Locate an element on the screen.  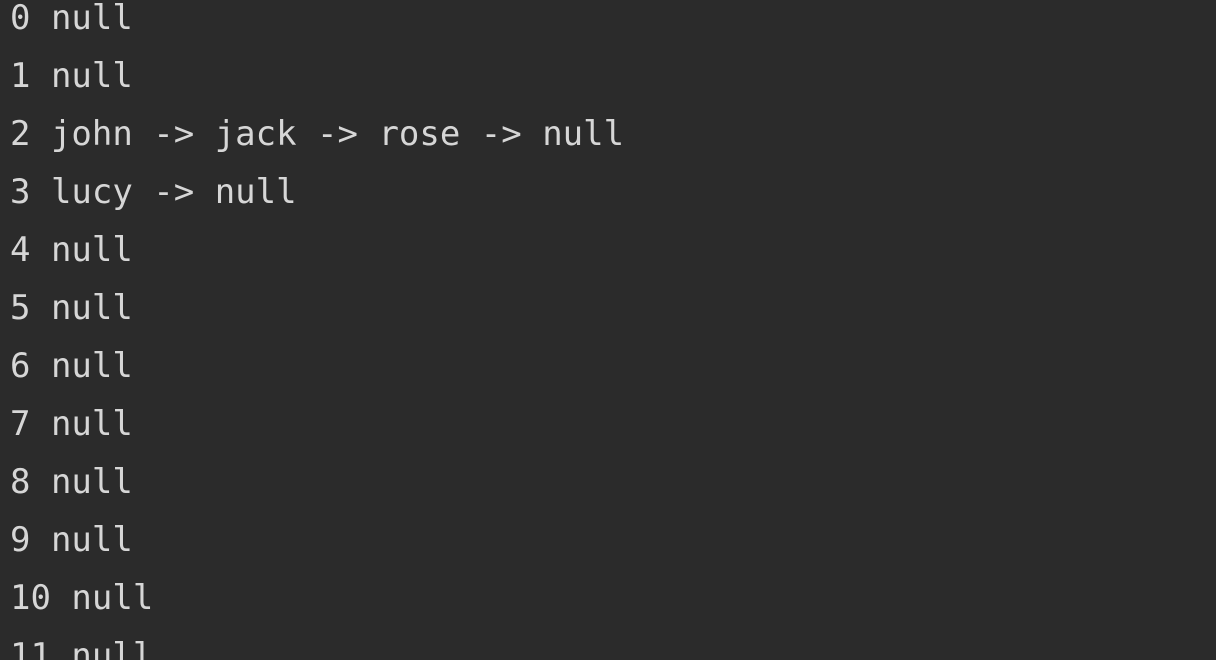
console-line: 0 null is located at coordinates (71, 19).